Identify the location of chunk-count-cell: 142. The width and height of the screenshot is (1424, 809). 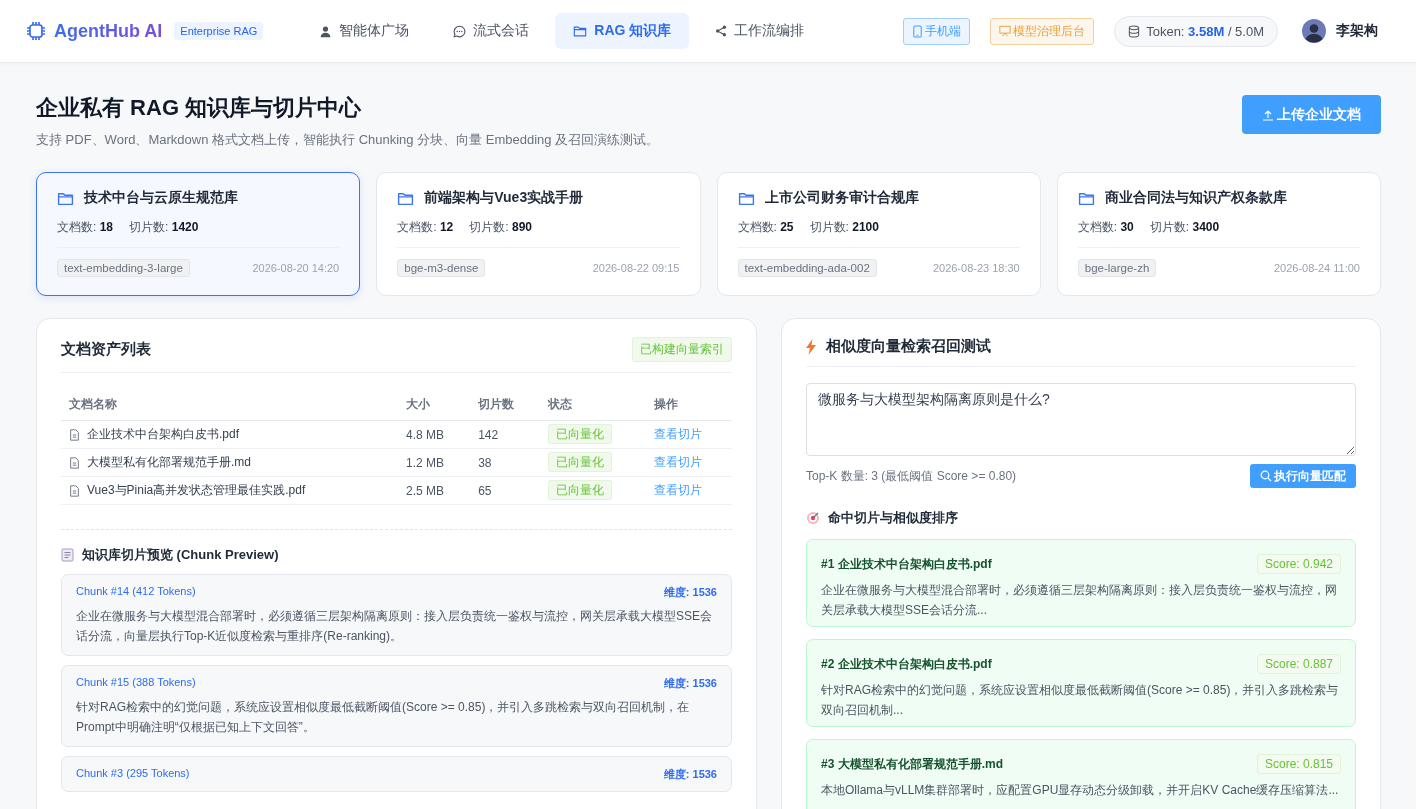
(505, 434).